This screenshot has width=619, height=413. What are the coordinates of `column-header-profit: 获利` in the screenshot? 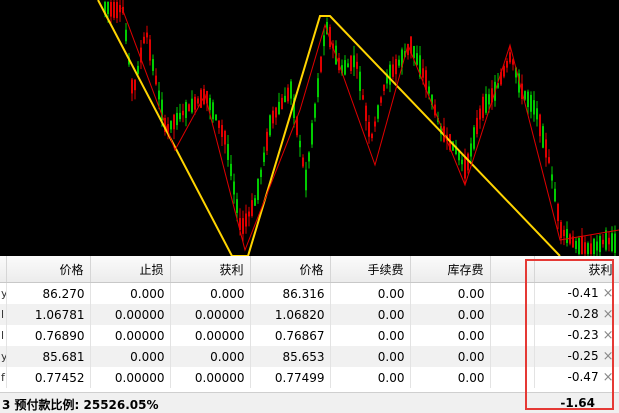 It's located at (576, 269).